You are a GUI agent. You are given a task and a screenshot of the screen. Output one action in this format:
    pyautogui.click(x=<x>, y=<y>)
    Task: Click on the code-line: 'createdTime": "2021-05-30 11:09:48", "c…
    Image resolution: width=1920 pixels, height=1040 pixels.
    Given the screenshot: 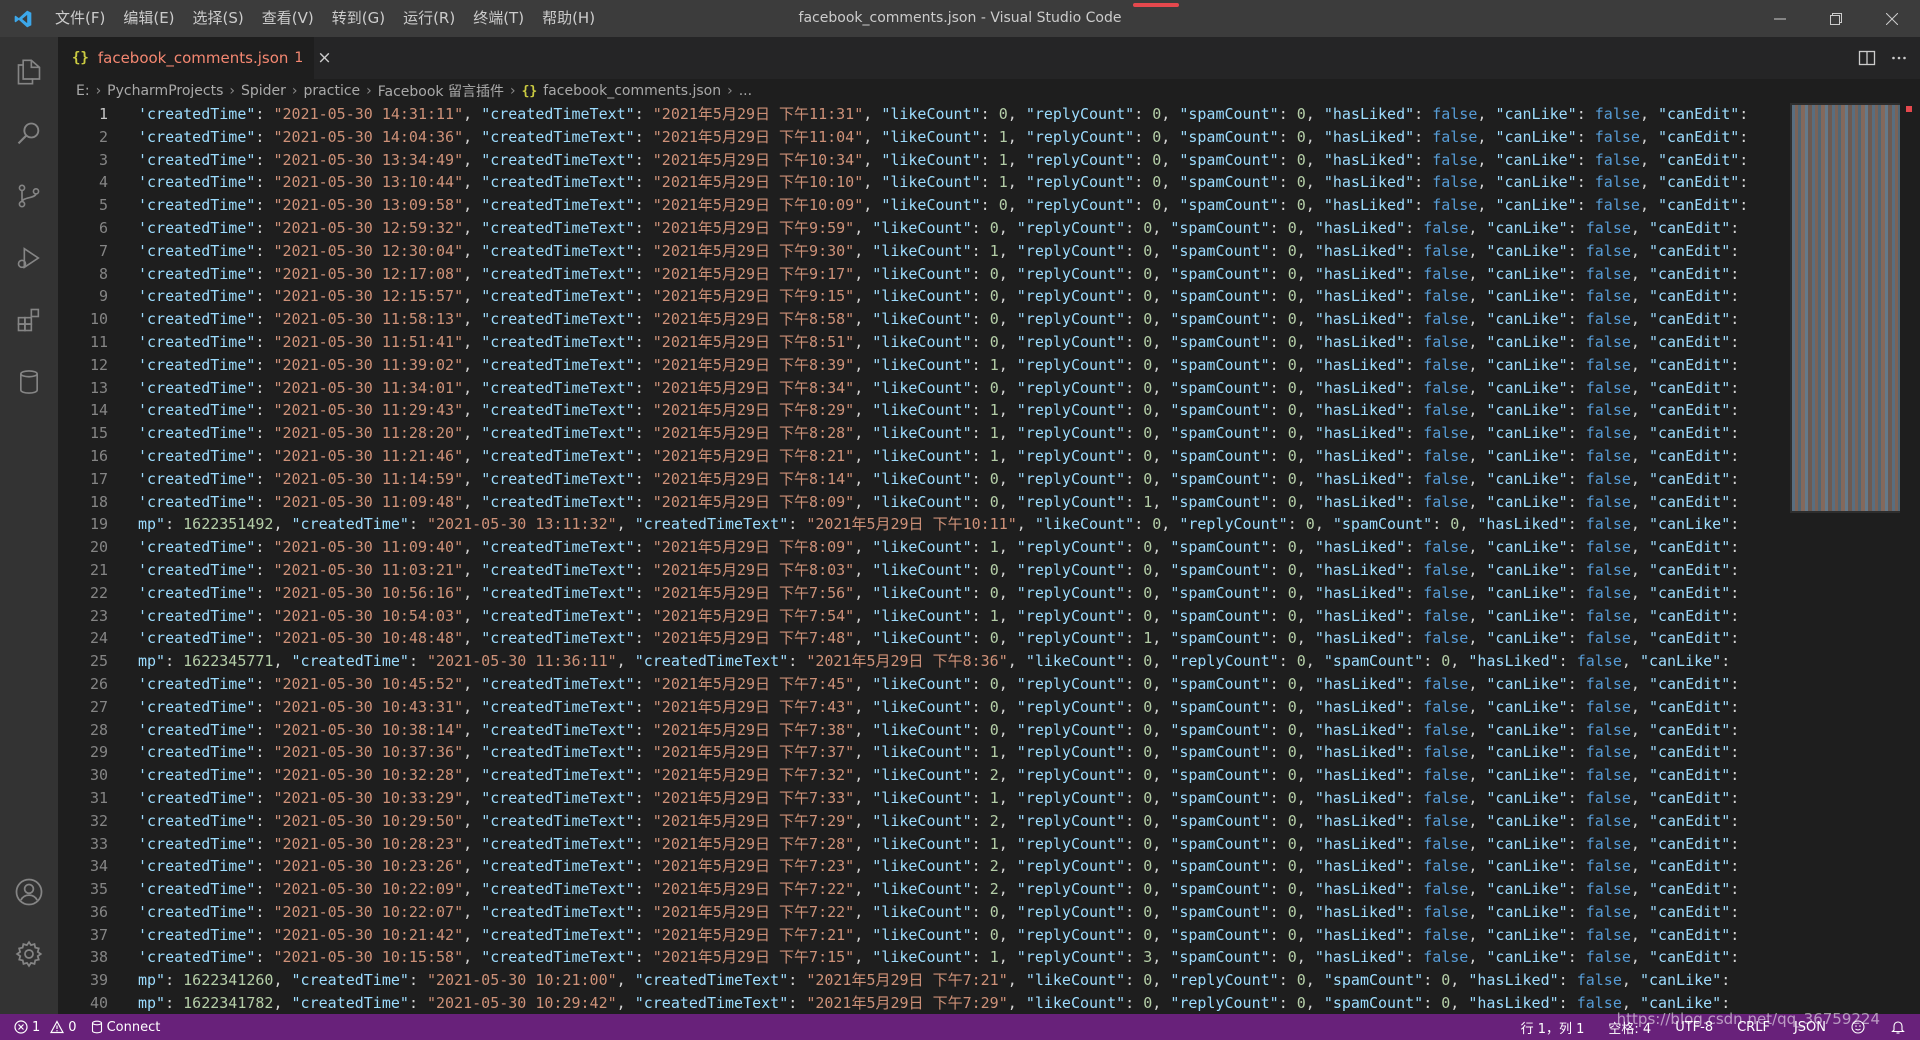 What is the action you would take?
    pyautogui.click(x=958, y=502)
    